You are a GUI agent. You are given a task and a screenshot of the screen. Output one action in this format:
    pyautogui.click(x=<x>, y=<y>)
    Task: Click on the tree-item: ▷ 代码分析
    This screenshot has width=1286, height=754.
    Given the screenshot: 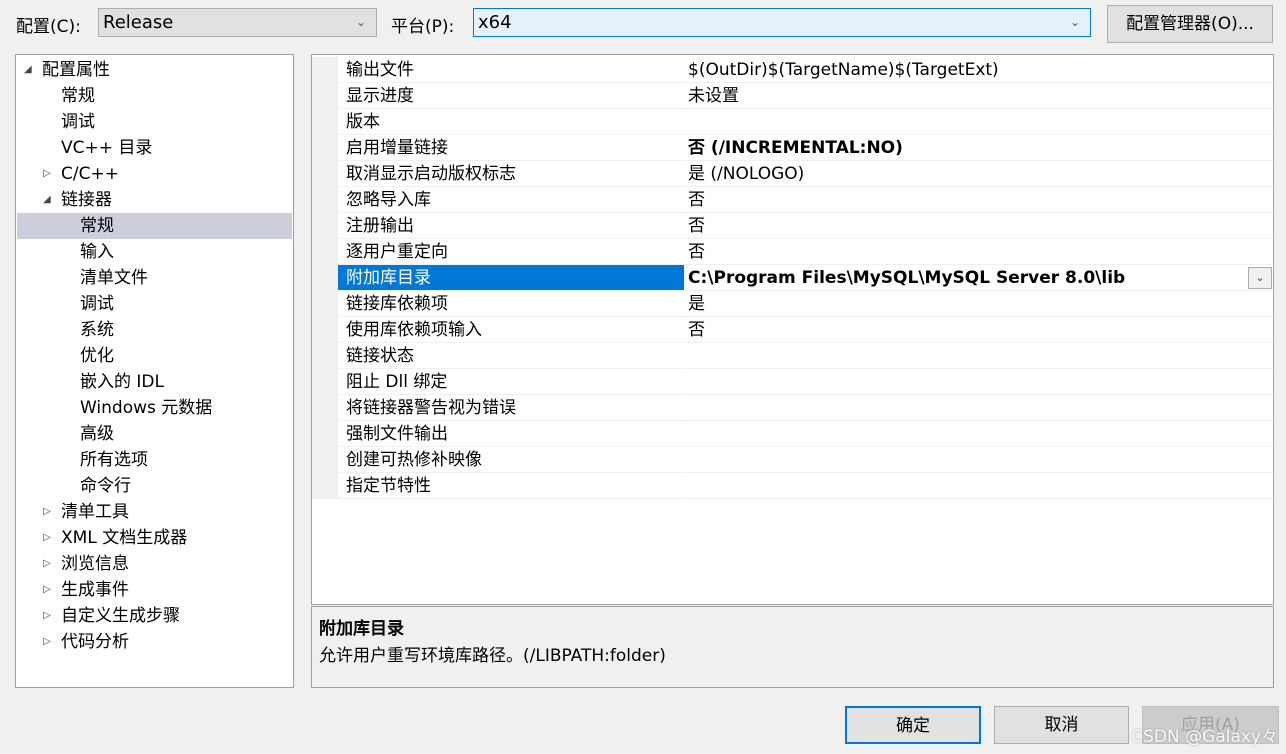 What is the action you would take?
    pyautogui.click(x=154, y=642)
    